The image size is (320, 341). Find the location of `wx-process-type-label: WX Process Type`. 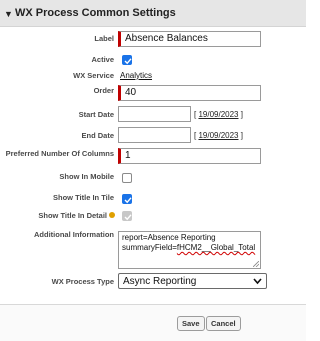

wx-process-type-label: WX Process Type is located at coordinates (82, 281).